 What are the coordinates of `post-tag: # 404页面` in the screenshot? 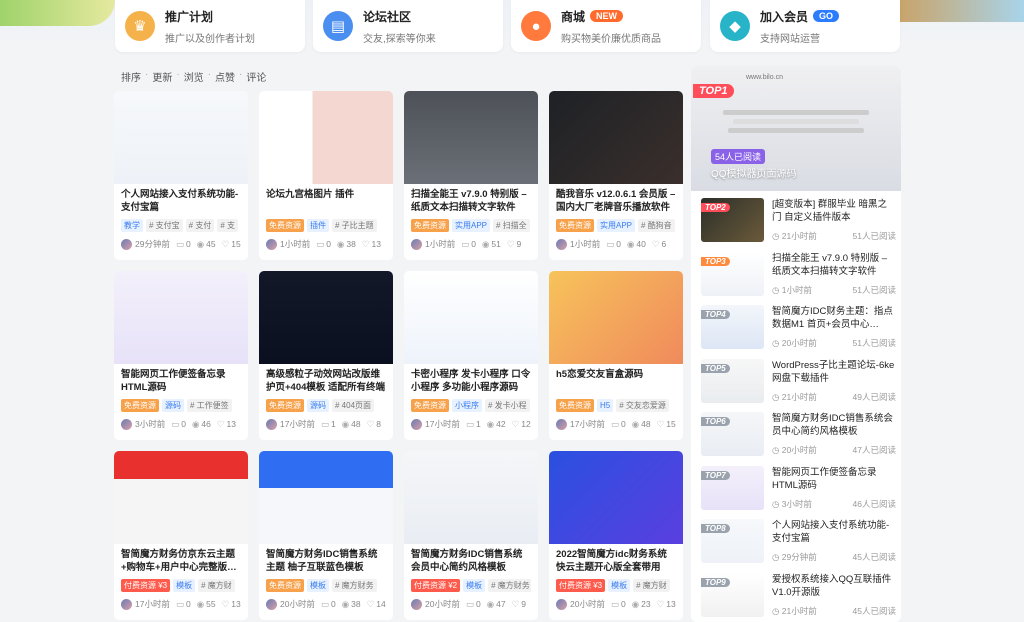 It's located at (353, 405).